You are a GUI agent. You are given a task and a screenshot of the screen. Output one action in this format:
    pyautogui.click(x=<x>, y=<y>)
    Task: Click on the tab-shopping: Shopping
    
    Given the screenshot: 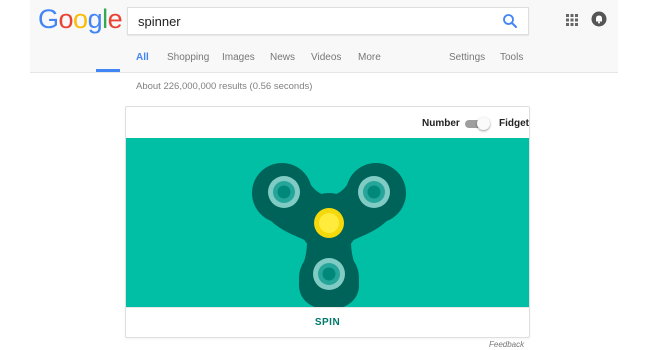 What is the action you would take?
    pyautogui.click(x=188, y=57)
    